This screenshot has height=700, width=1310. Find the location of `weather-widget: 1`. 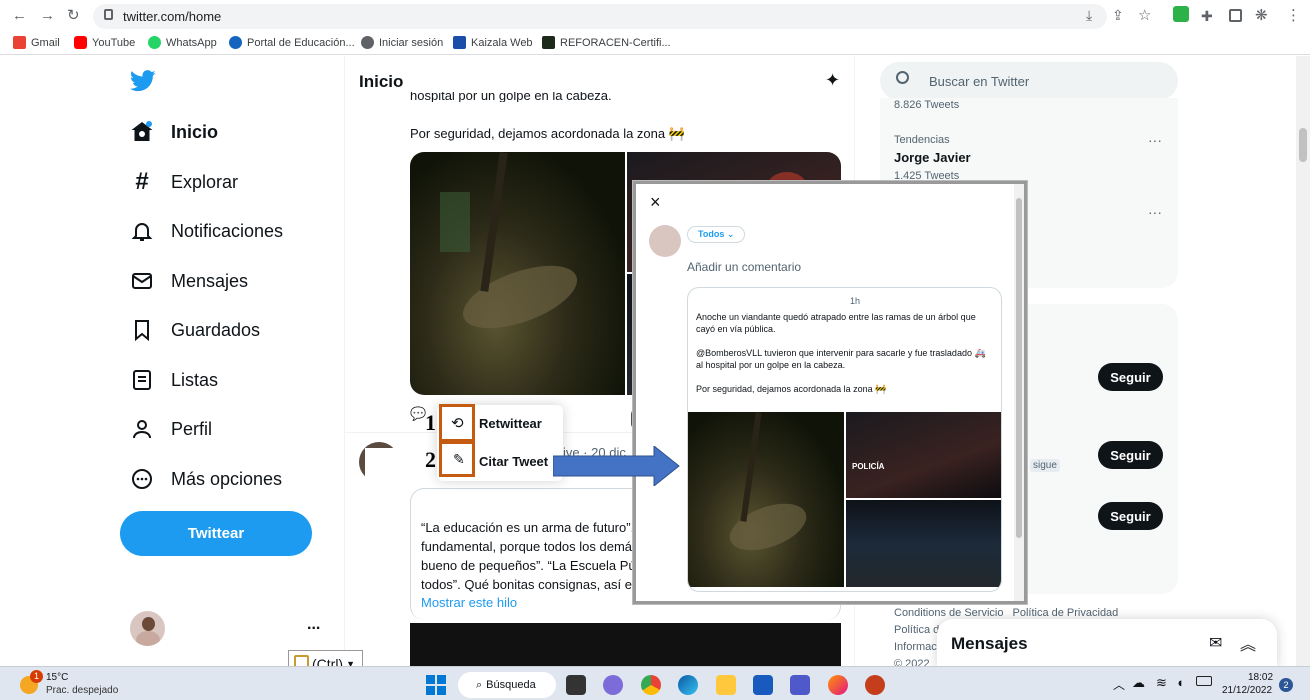

weather-widget: 1 is located at coordinates (31, 682).